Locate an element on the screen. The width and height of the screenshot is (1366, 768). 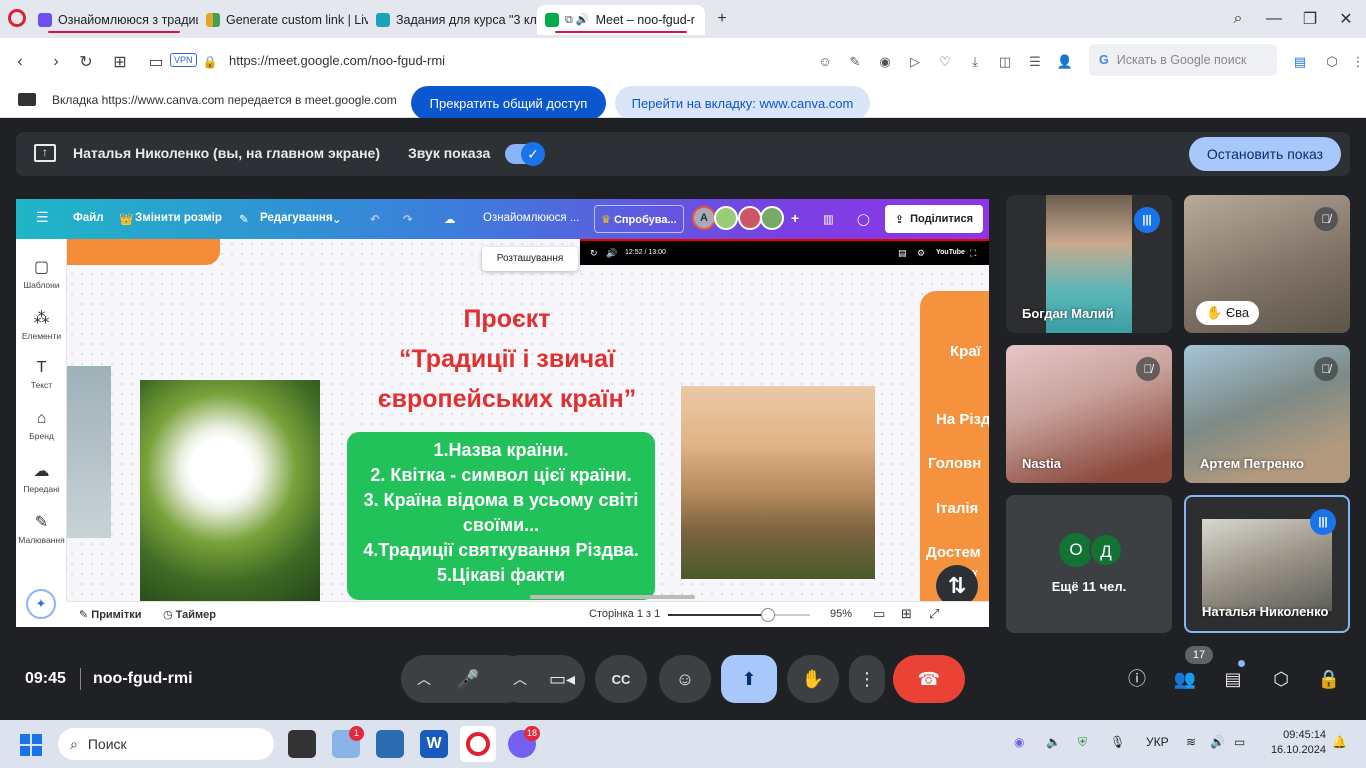
comment-icon: ◯ is located at coordinates (863, 219).